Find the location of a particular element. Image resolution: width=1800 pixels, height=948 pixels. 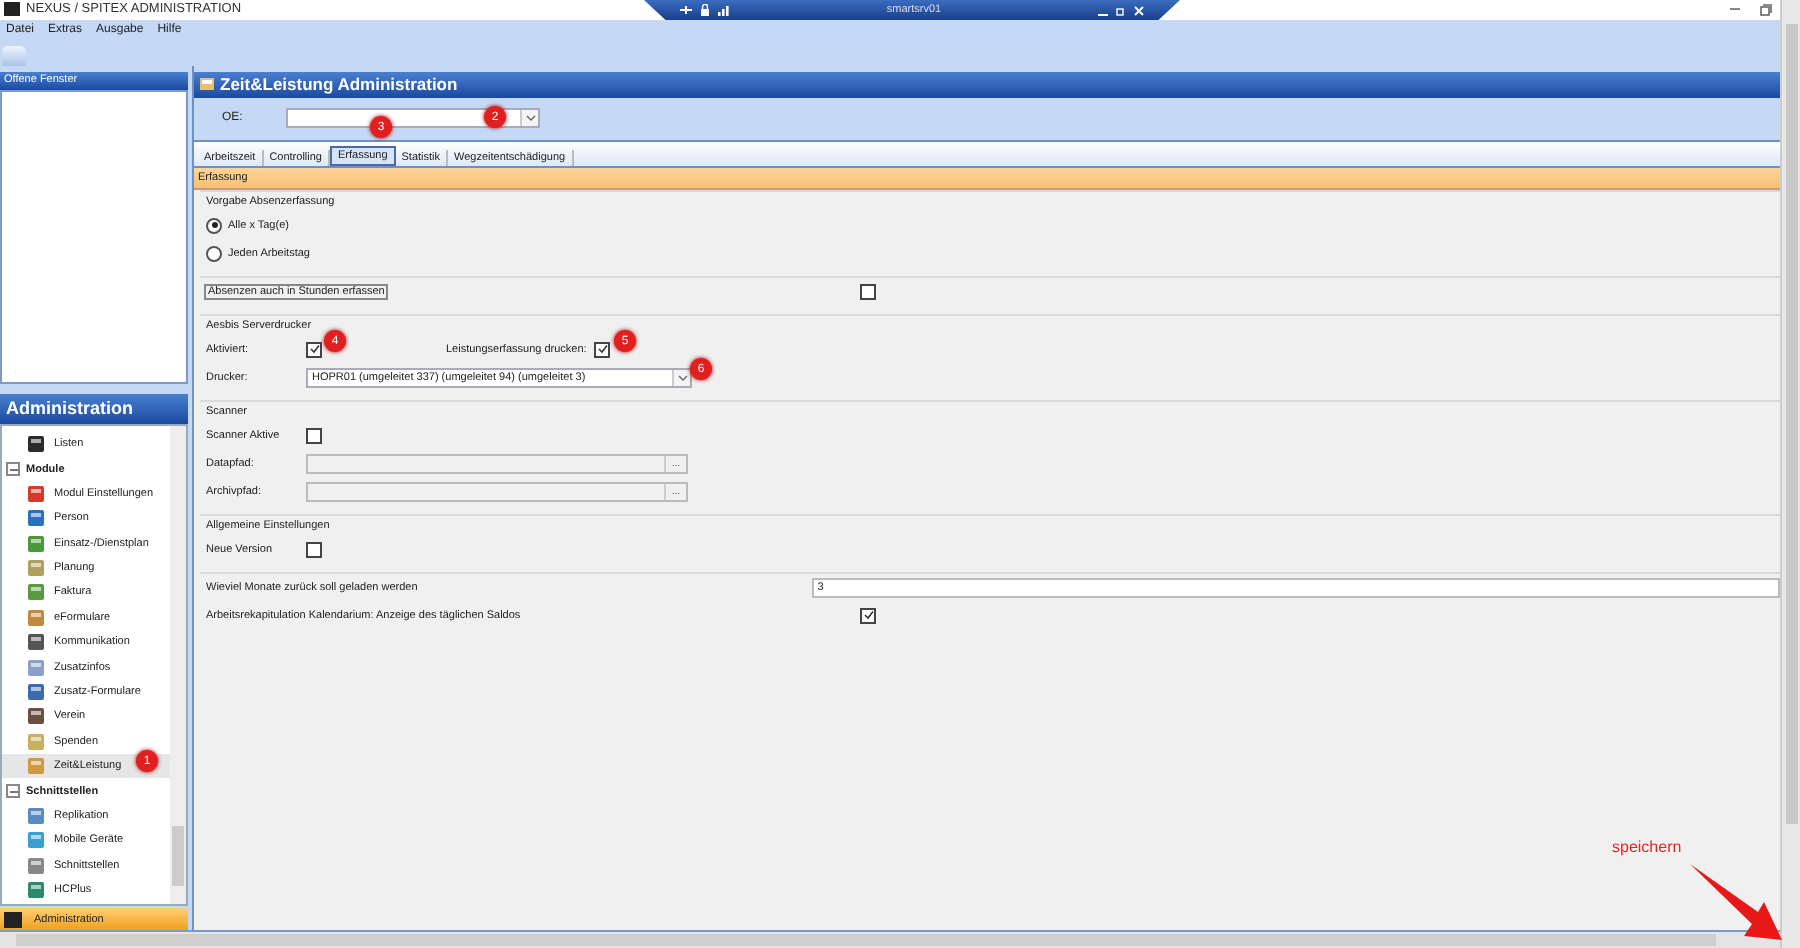

oe-dropdown is located at coordinates (413, 118).